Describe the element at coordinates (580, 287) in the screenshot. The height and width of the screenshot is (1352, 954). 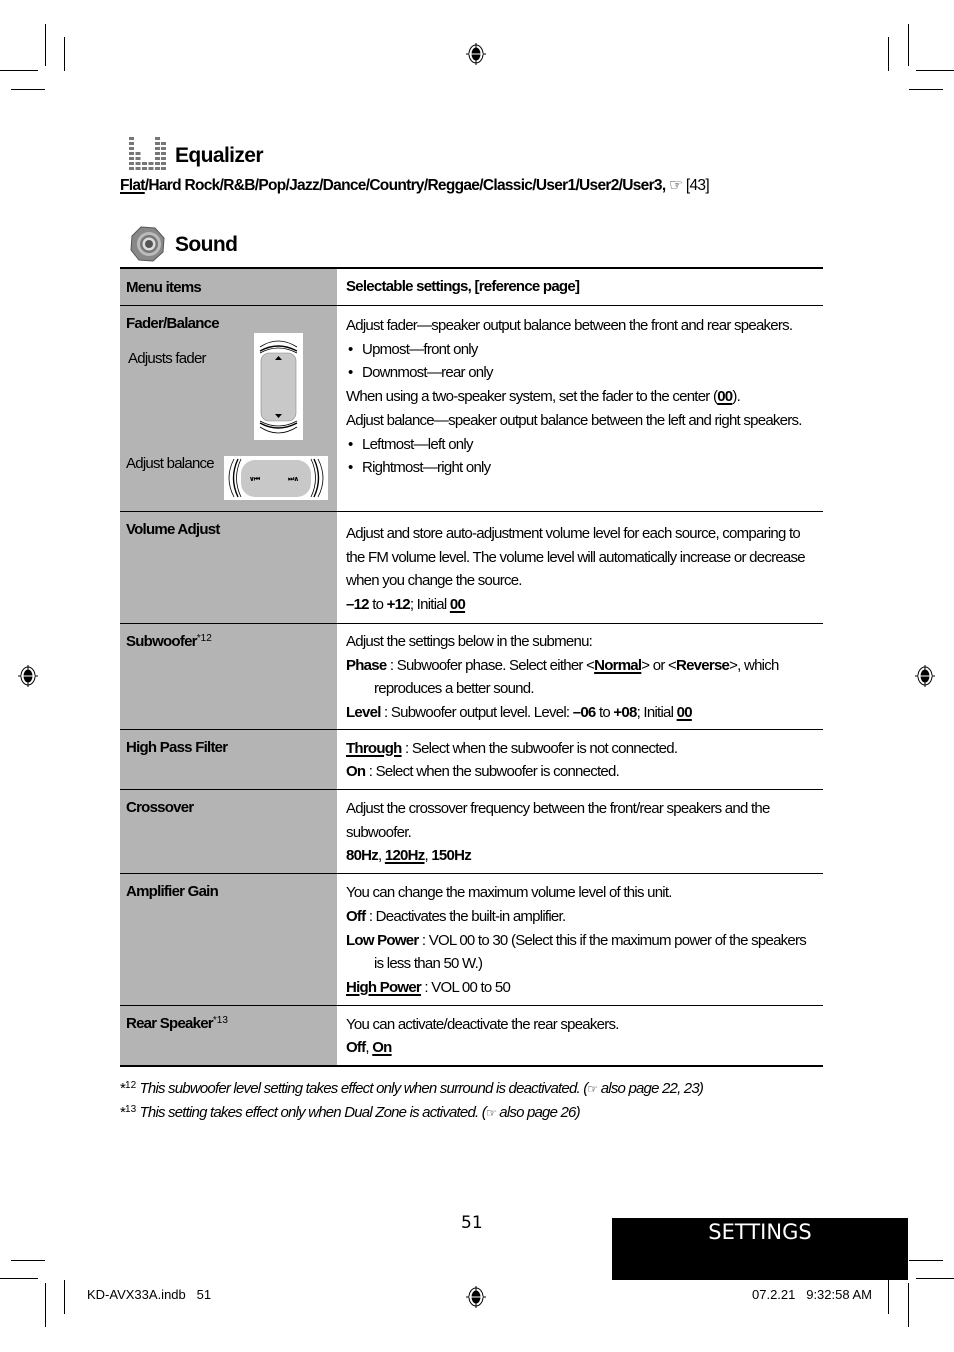
I see `column-header-settings: Selectable settings, [reference page]` at that location.